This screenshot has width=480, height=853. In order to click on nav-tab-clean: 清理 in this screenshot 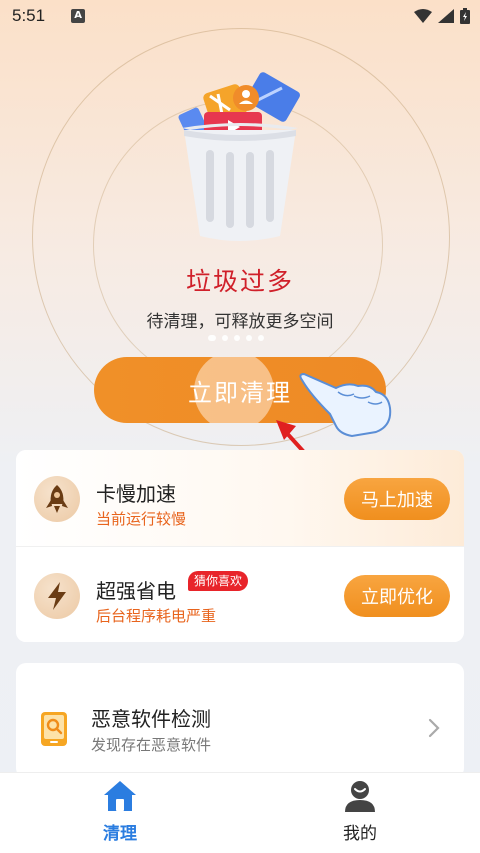, I will do `click(120, 811)`.